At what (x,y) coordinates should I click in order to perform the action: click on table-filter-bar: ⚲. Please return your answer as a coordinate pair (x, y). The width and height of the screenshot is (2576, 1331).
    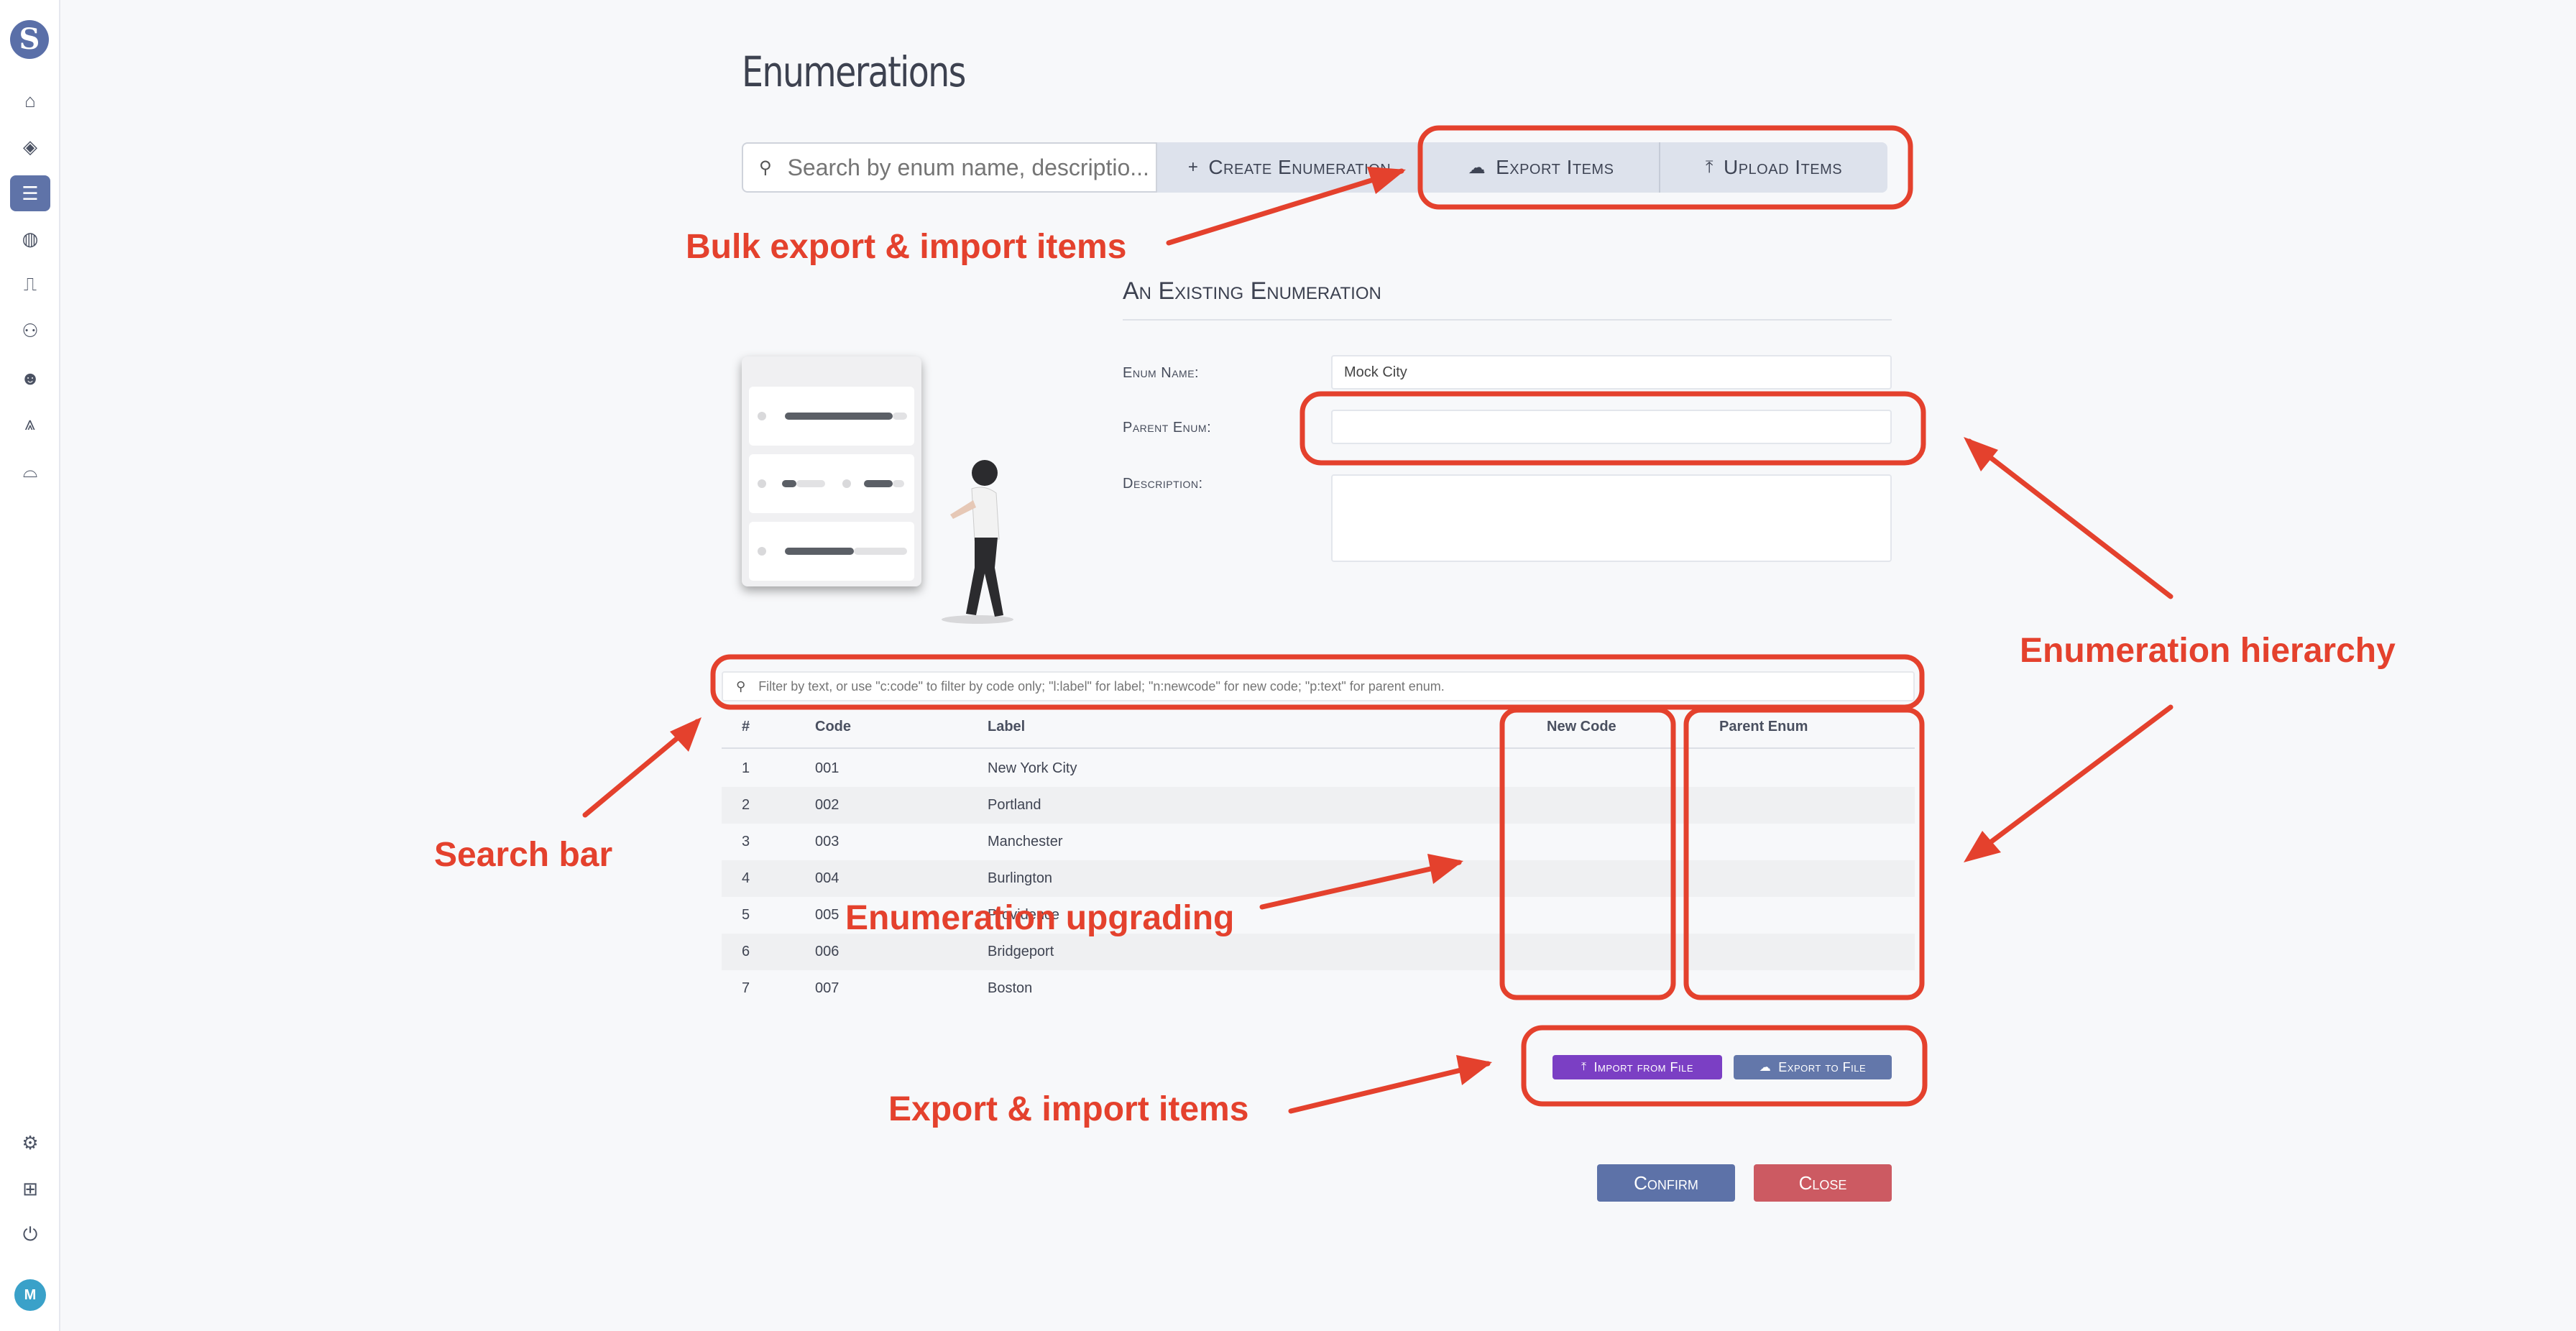
    Looking at the image, I should click on (1318, 686).